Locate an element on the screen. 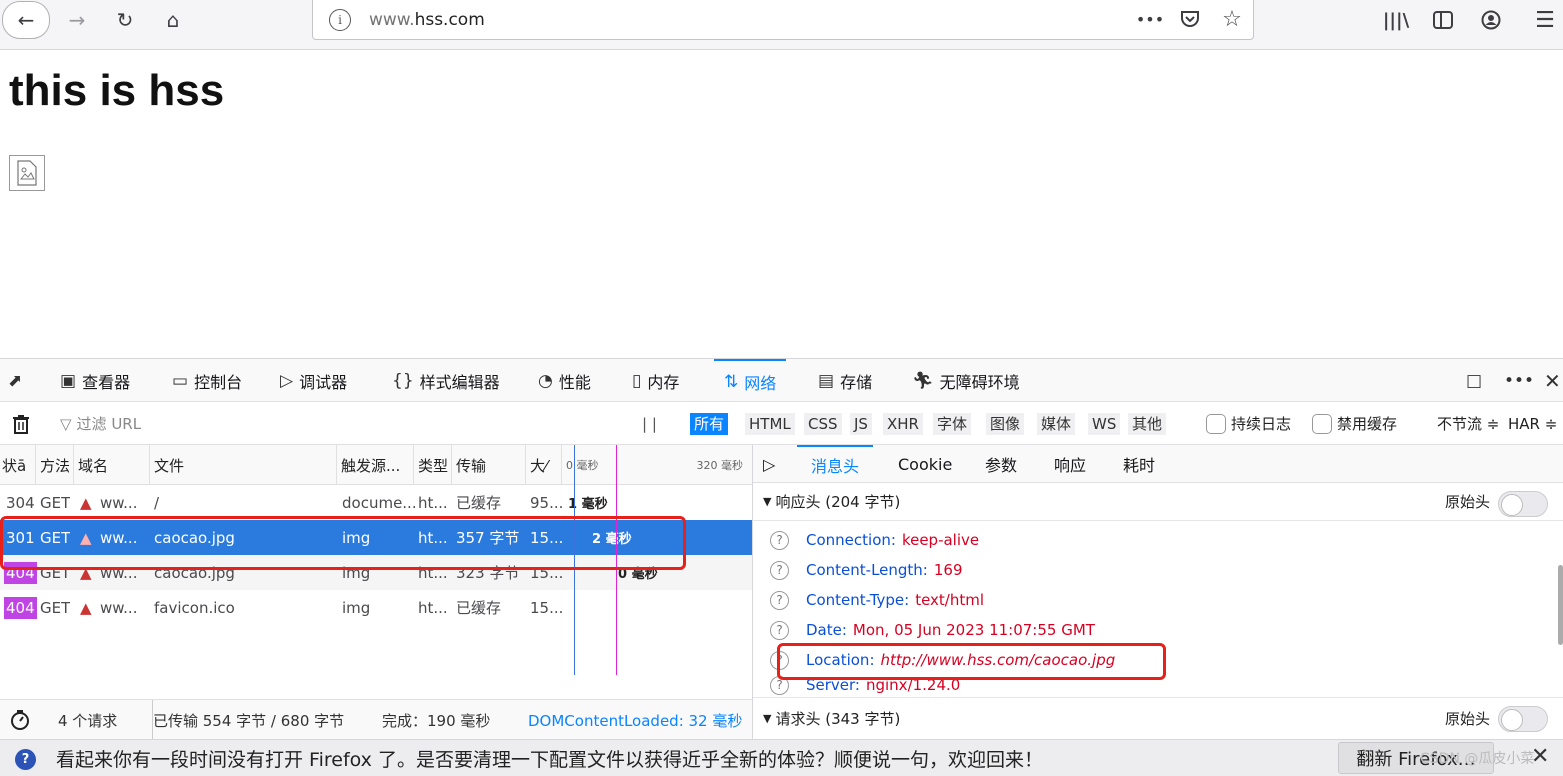 The height and width of the screenshot is (776, 1563). tab-params: 参数 is located at coordinates (1001, 464).